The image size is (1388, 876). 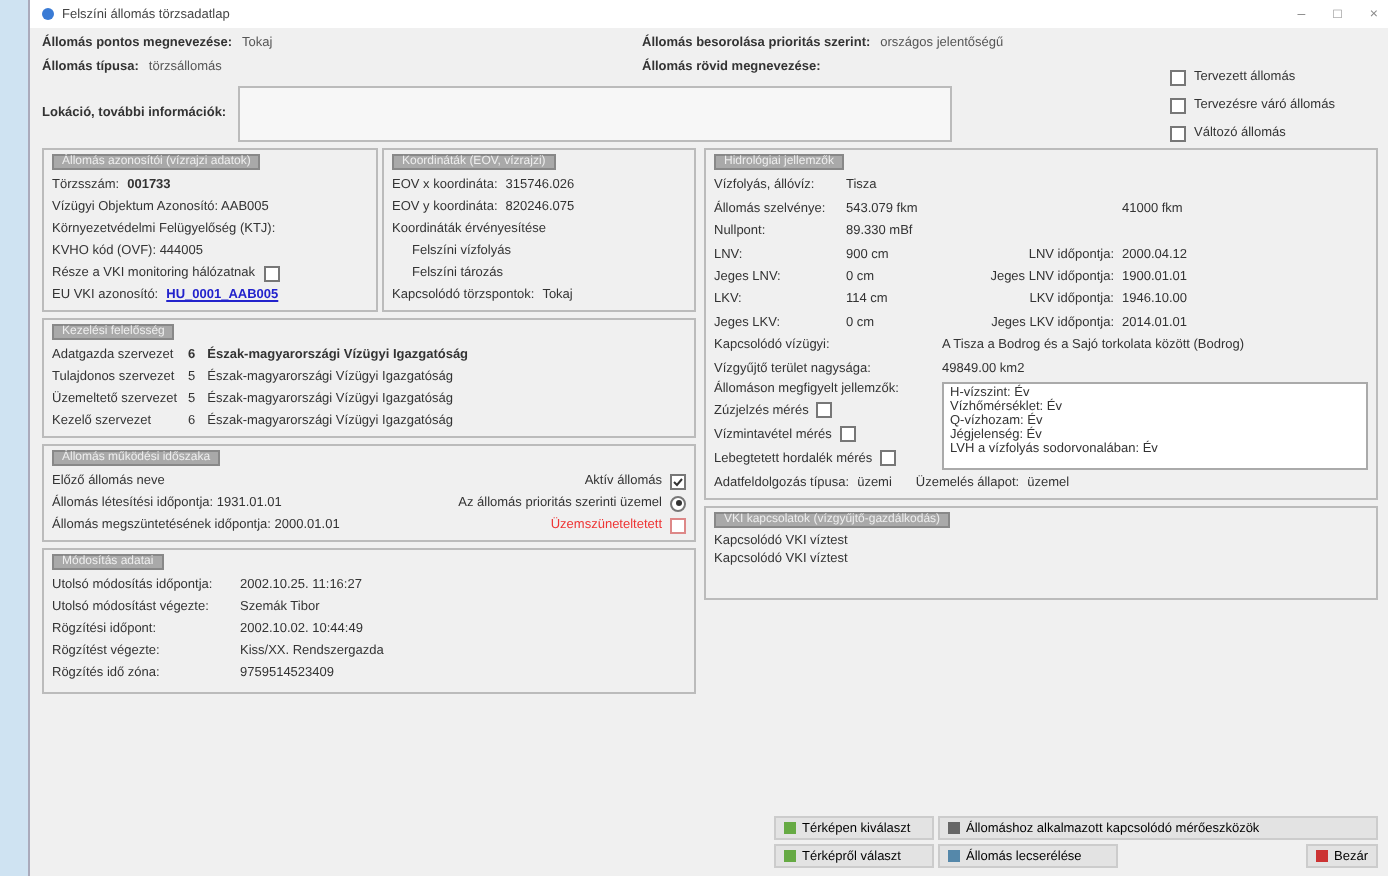 I want to click on location-field, so click(x=595, y=113).